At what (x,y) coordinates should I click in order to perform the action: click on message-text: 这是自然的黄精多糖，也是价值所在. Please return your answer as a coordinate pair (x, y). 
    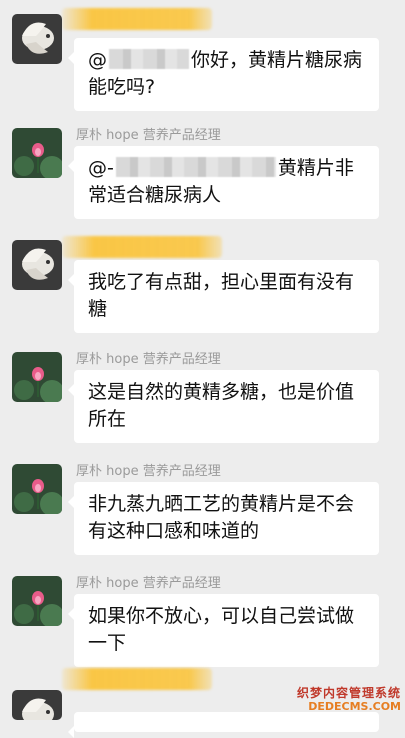
    Looking at the image, I should click on (221, 405).